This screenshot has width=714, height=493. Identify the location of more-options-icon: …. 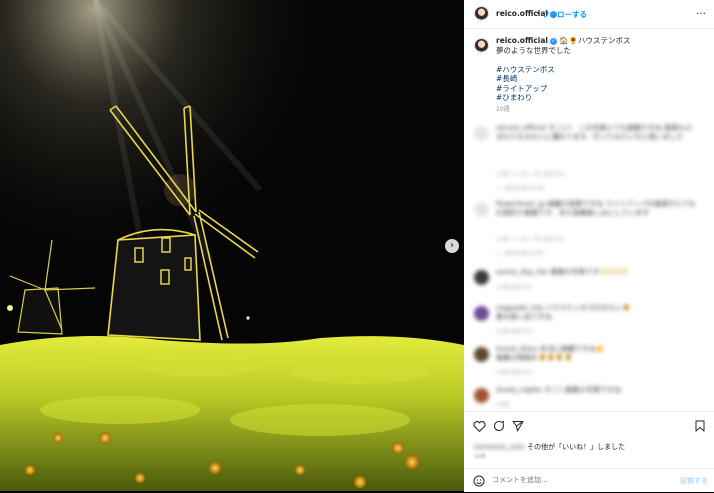
(701, 11).